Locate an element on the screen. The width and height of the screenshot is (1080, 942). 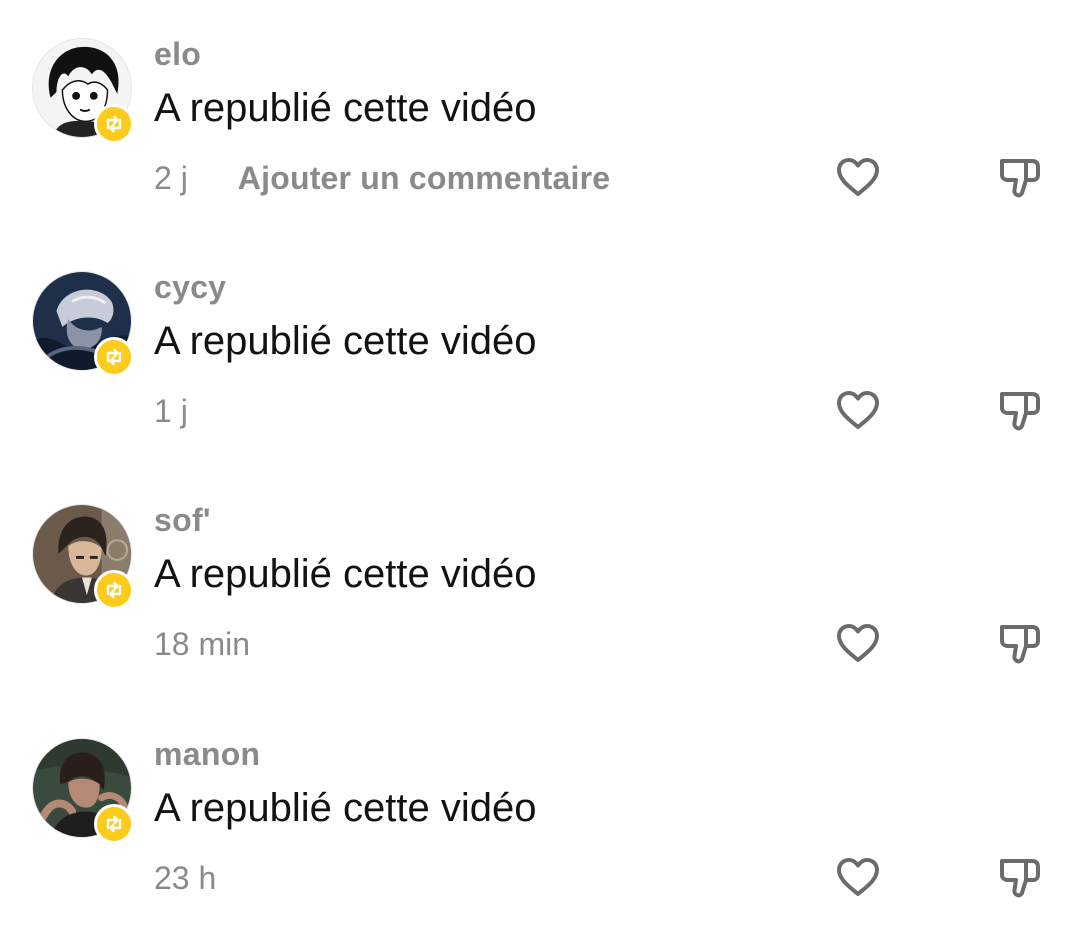
comment-meta: 23 h is located at coordinates (185, 878).